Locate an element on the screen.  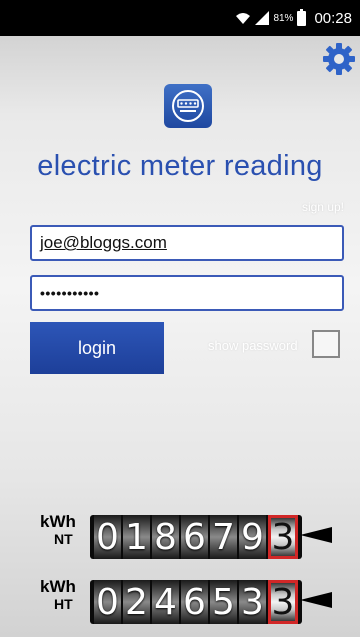
password-field: ••••••••••• is located at coordinates (187, 293).